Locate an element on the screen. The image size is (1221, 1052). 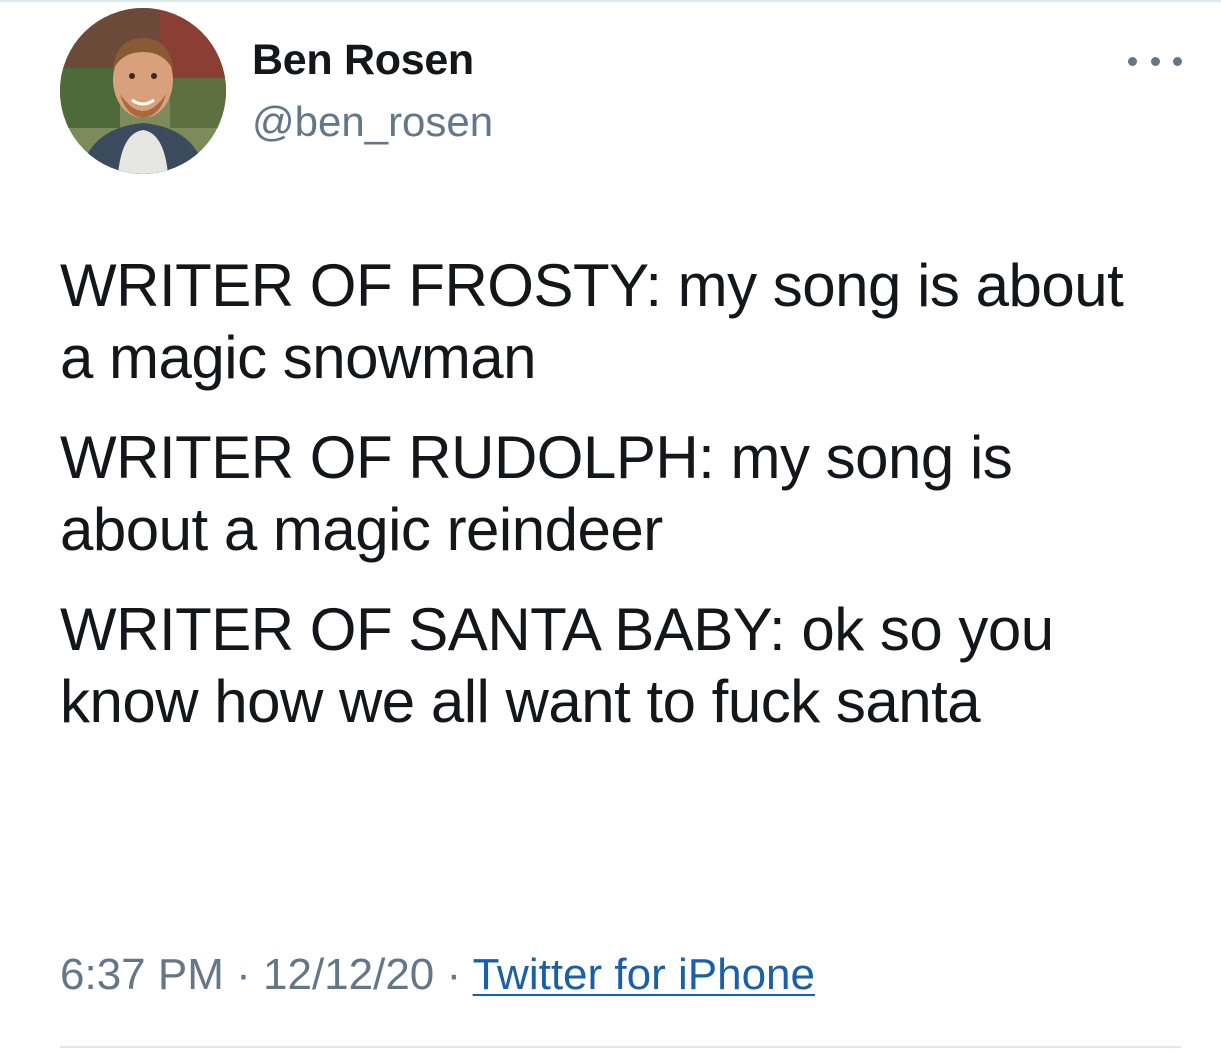
more-options-button is located at coordinates (1155, 61).